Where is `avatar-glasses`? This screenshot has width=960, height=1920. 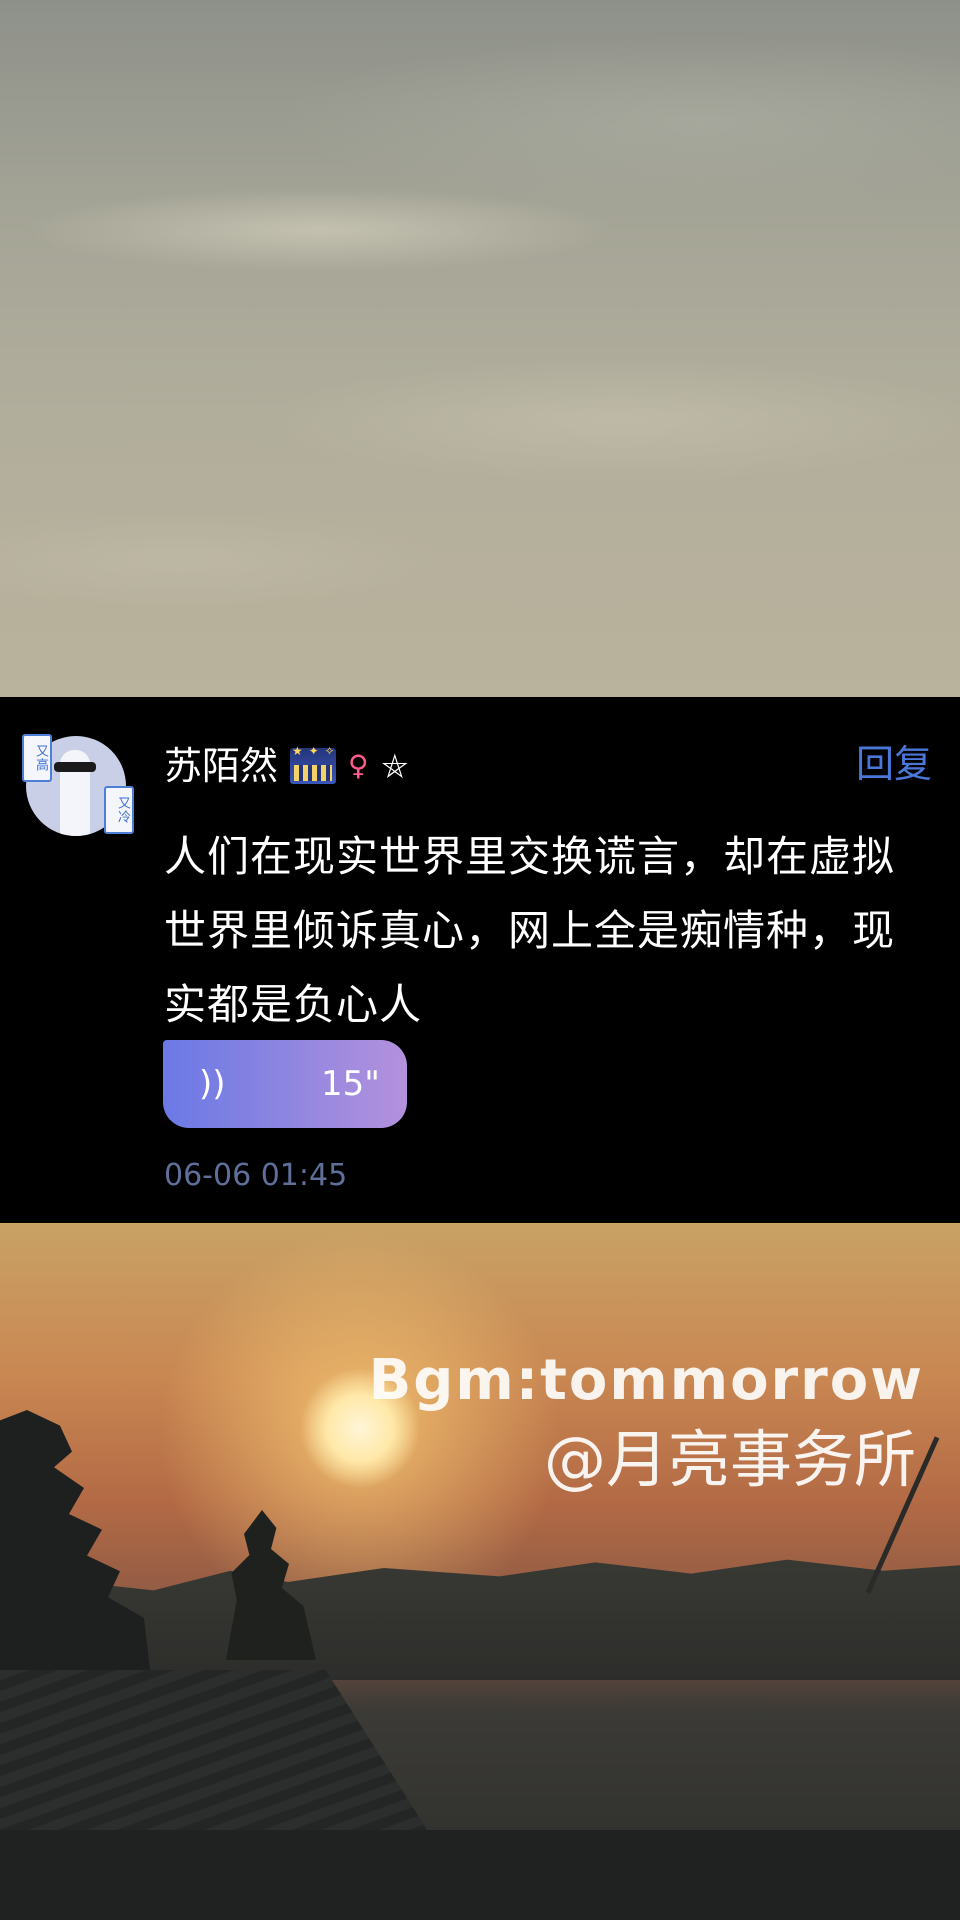 avatar-glasses is located at coordinates (75, 767).